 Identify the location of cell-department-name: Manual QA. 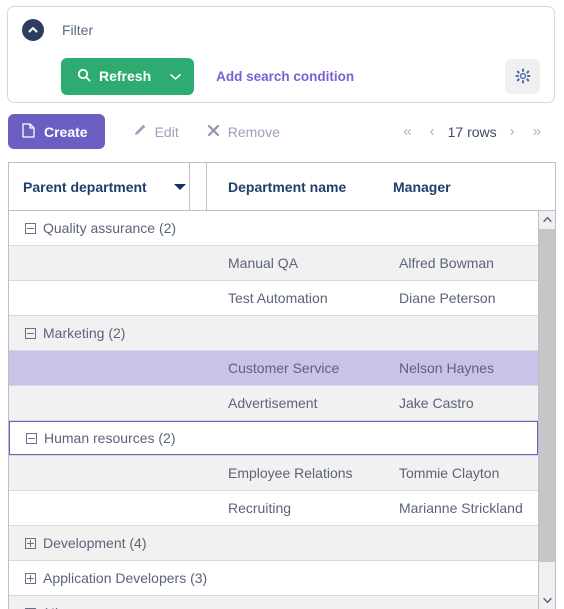
(263, 263).